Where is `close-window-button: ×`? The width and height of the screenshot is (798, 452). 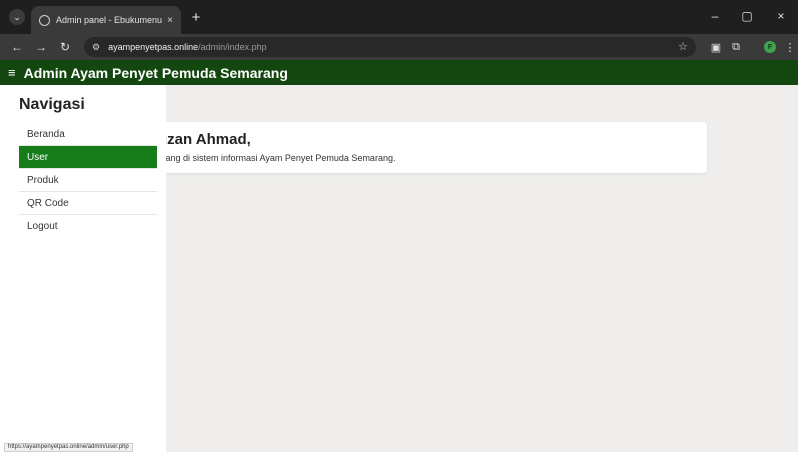
close-window-button: × is located at coordinates (781, 16).